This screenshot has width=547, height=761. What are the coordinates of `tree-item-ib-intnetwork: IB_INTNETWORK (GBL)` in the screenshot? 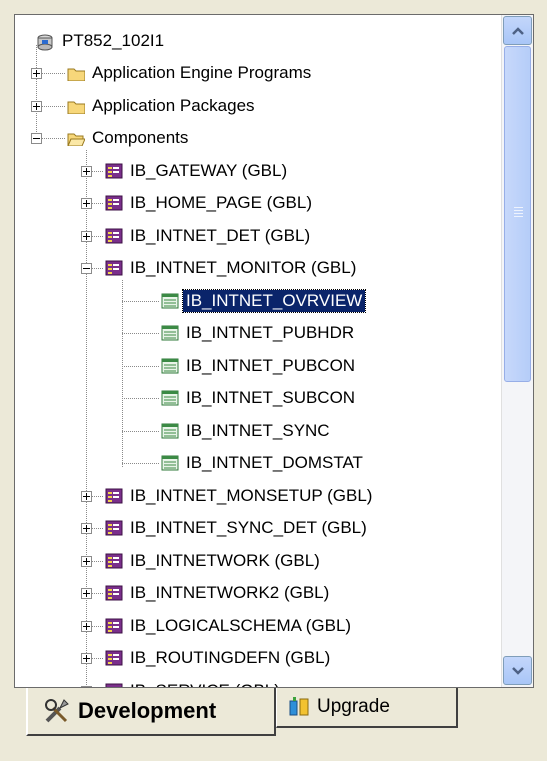 It's located at (258, 565).